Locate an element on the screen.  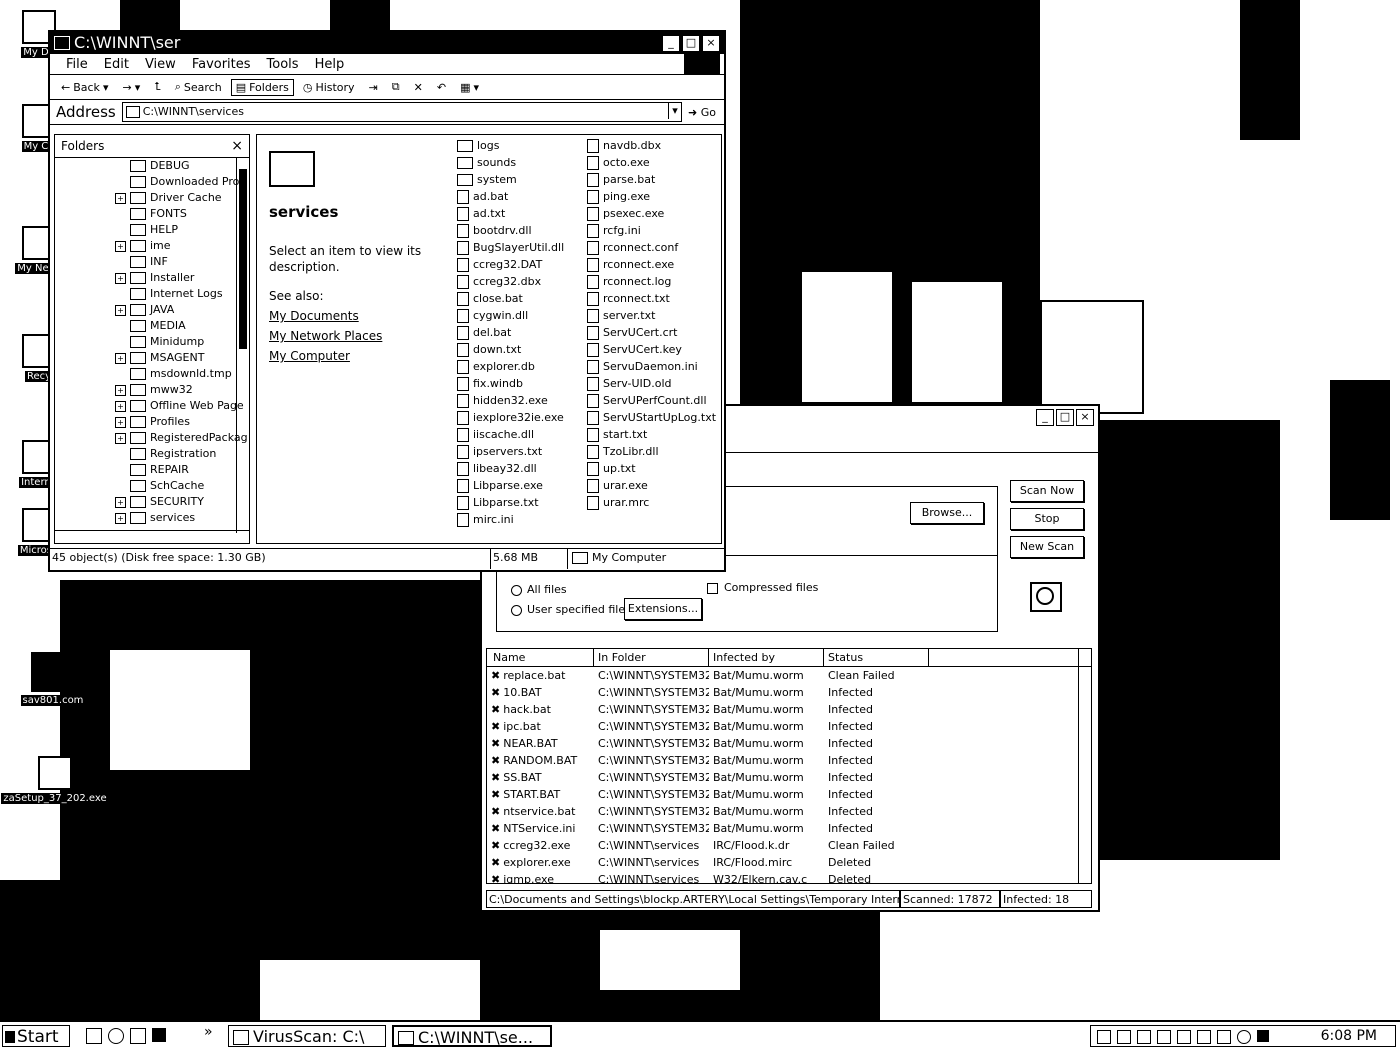
menu-help: Help is located at coordinates (330, 64).